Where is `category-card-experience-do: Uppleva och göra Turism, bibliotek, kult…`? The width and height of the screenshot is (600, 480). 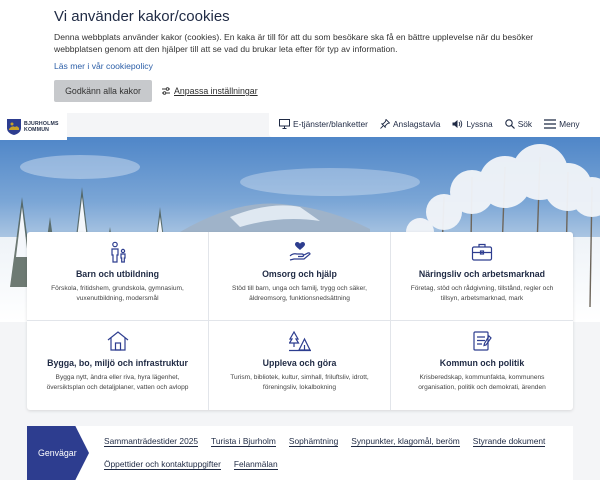 category-card-experience-do: Uppleva och göra Turism, bibliotek, kult… is located at coordinates (300, 365).